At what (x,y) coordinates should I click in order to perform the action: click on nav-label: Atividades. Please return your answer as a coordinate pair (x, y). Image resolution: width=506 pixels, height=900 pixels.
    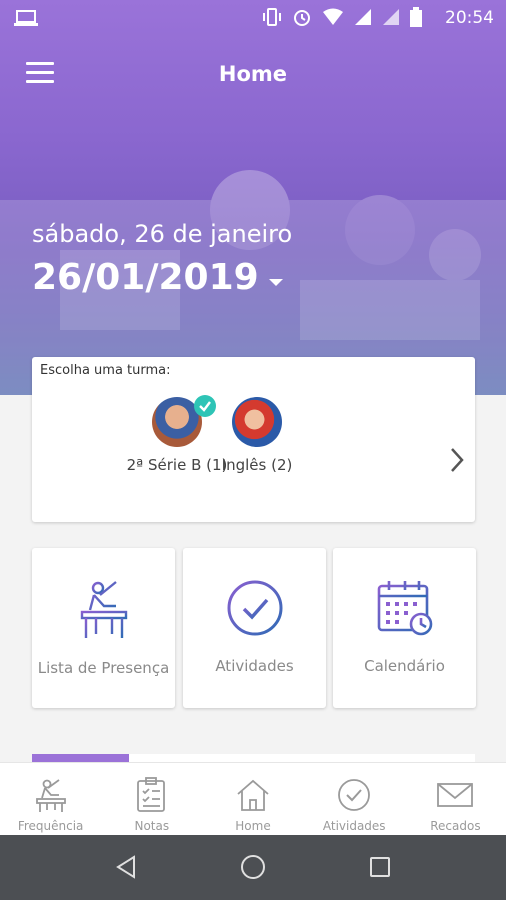
    Looking at the image, I should click on (354, 826).